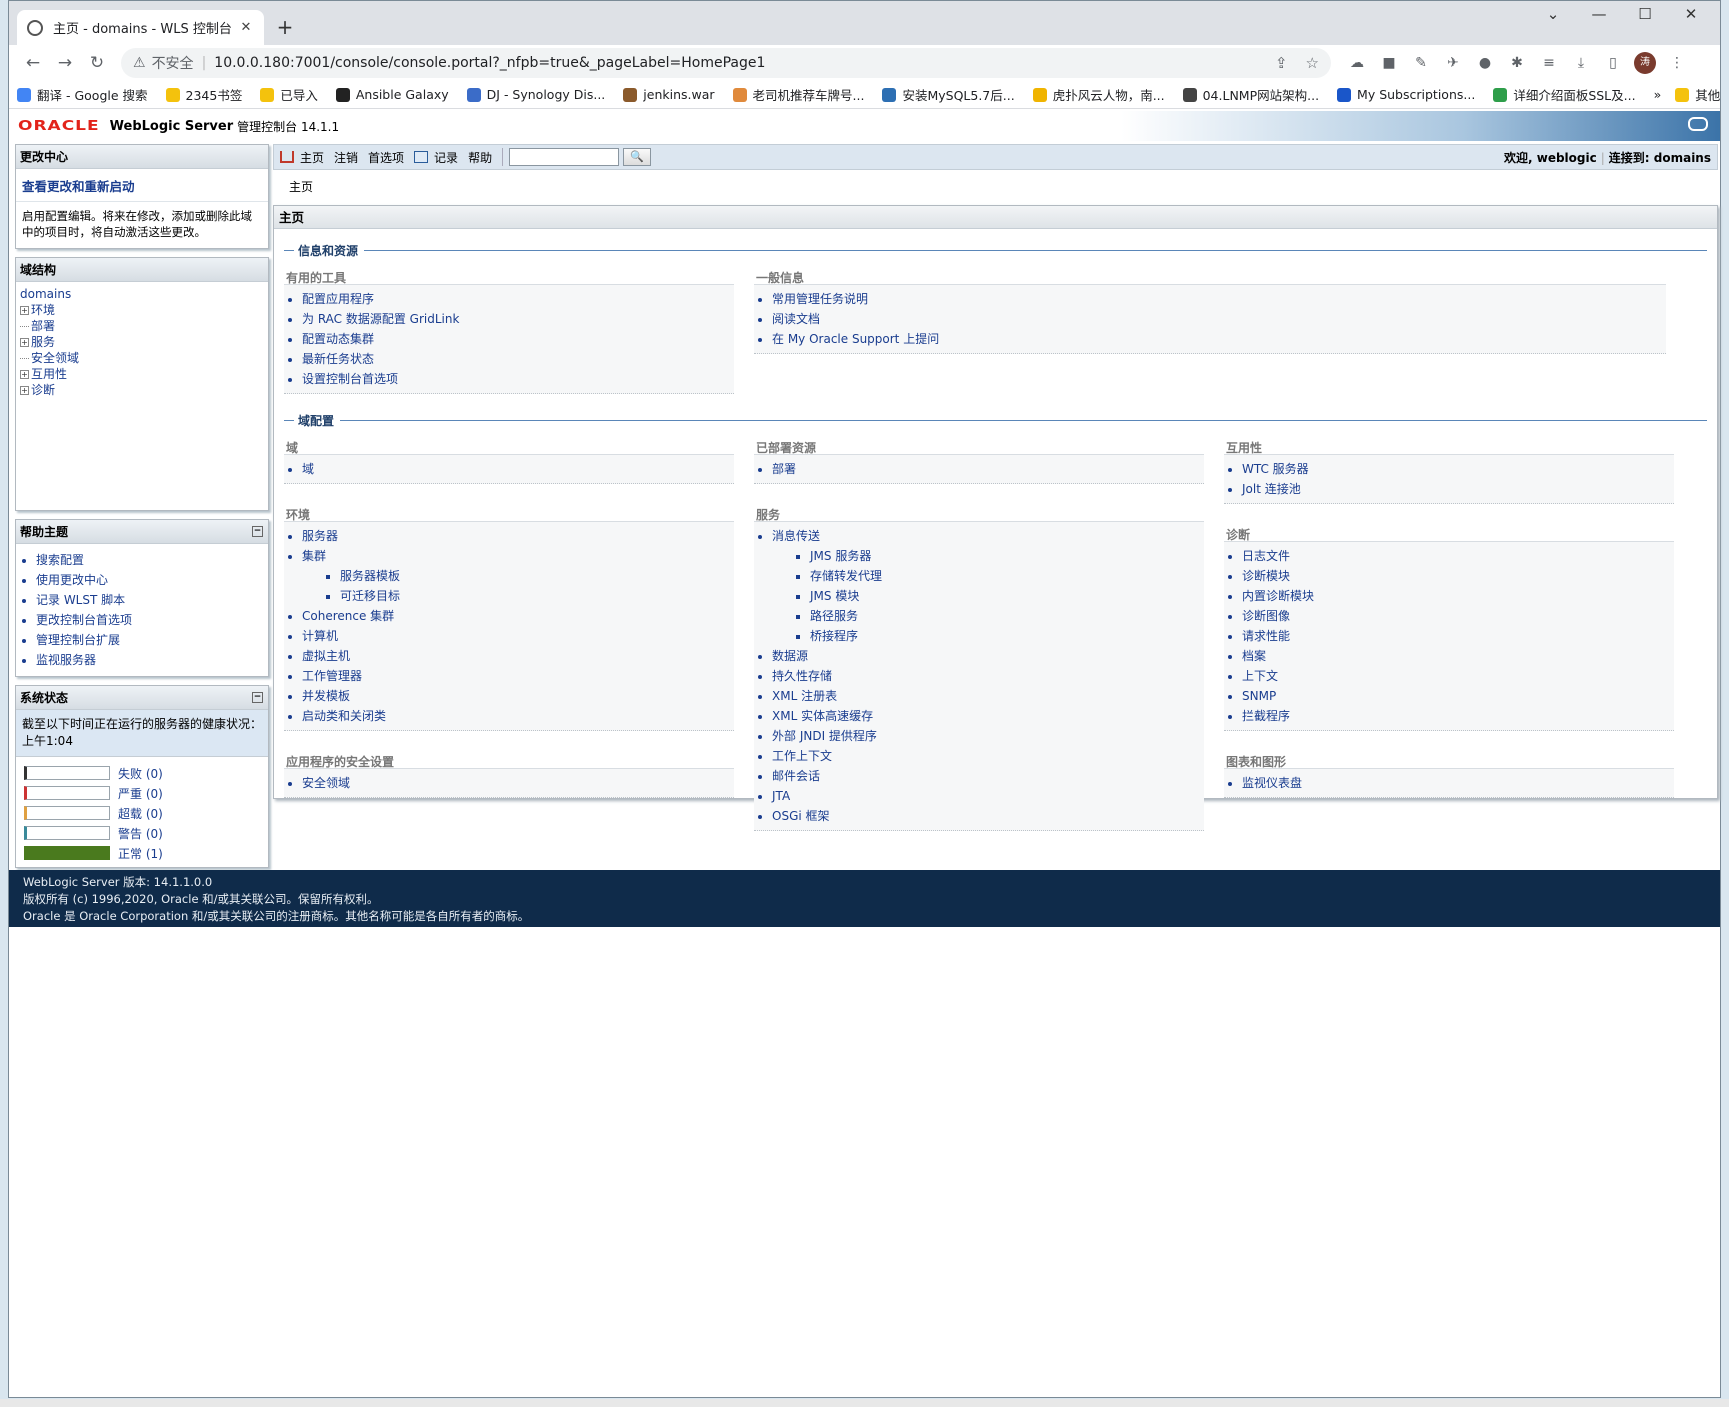  I want to click on bookmark-item: 2345书签, so click(203, 94).